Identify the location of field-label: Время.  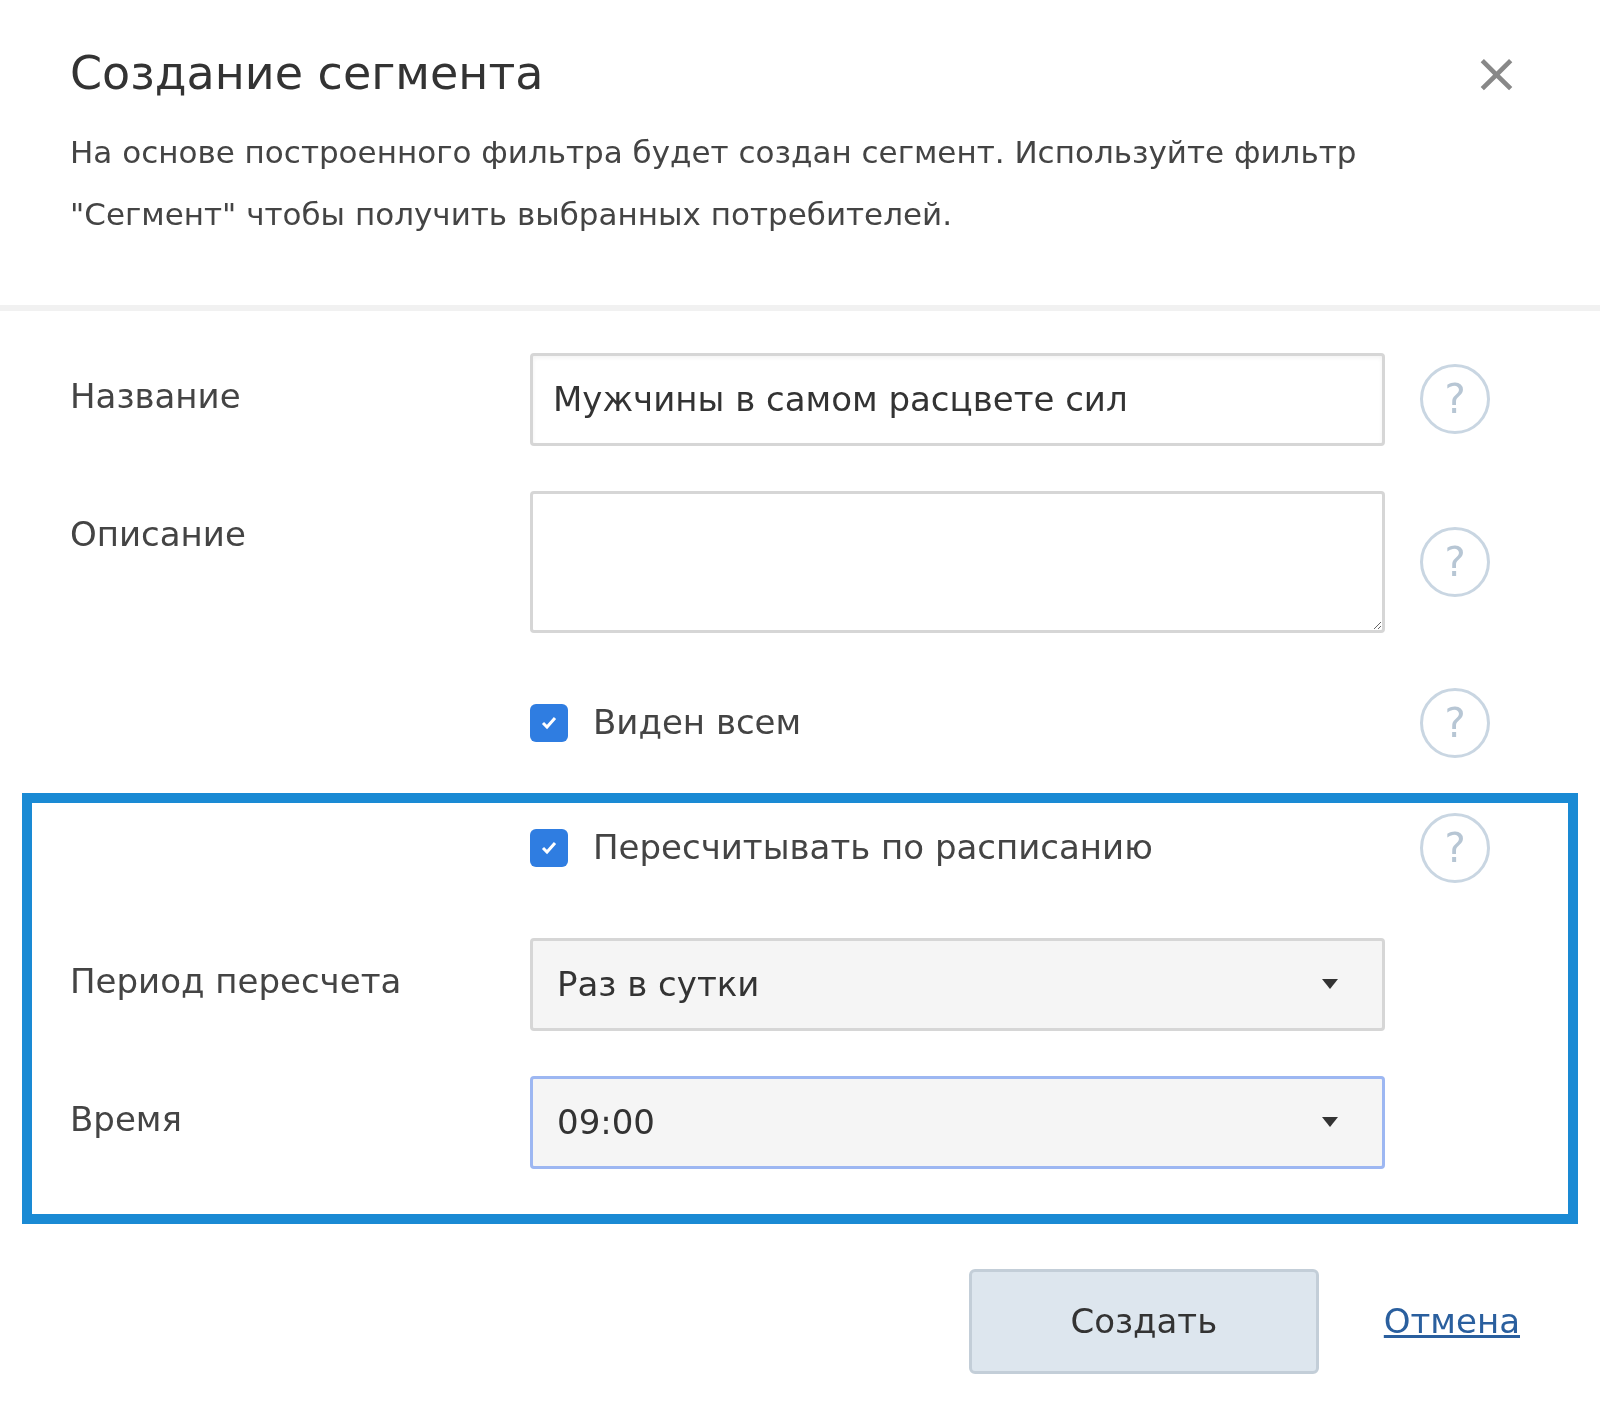
(126, 1118).